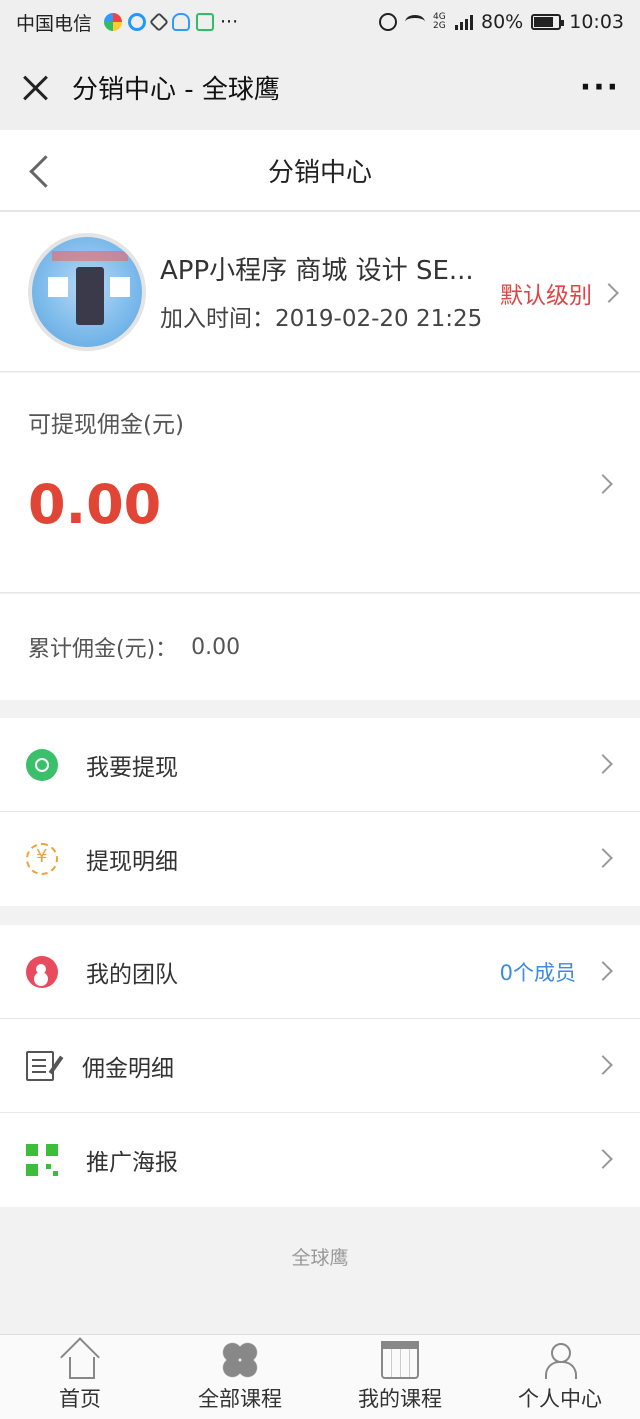  I want to click on menu-item-commission-detail: 佣金明细, so click(320, 1066).